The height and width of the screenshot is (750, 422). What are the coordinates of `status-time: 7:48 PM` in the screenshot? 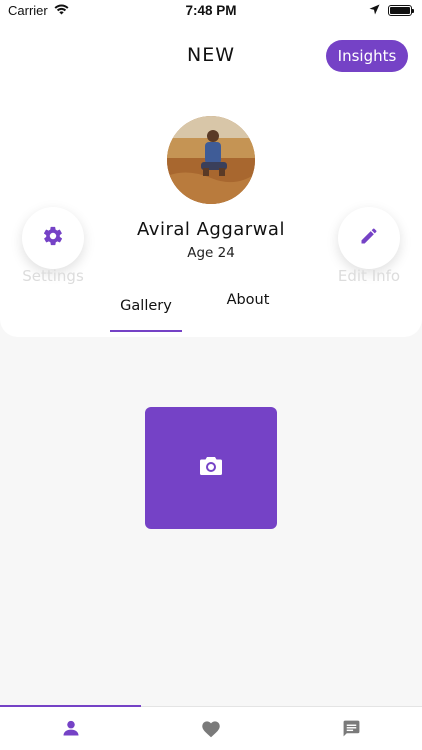 It's located at (211, 10).